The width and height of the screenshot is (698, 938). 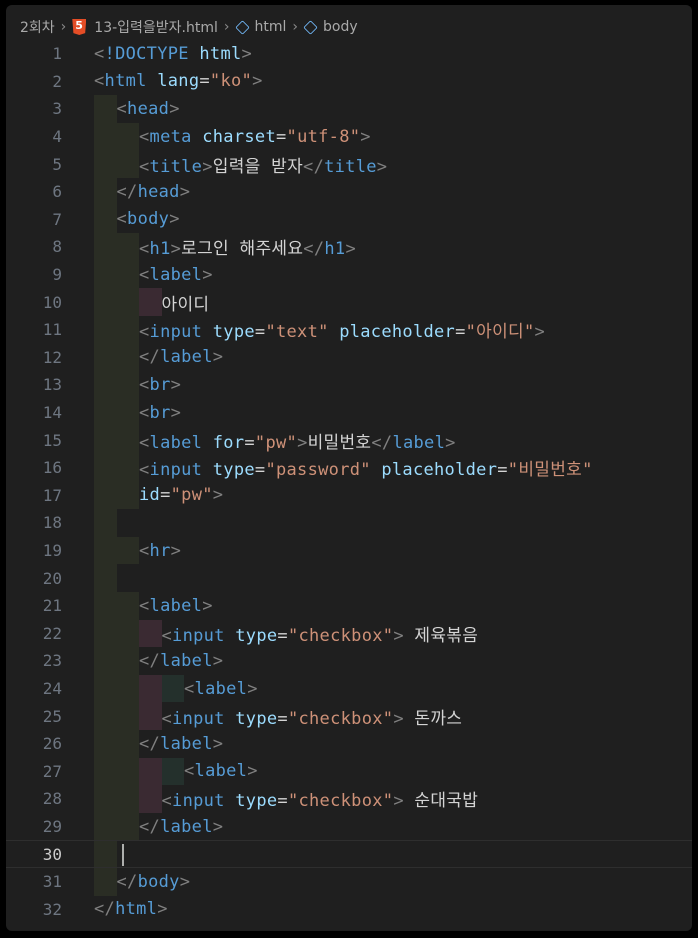 I want to click on code-line: 32 </html>, so click(x=349, y=910).